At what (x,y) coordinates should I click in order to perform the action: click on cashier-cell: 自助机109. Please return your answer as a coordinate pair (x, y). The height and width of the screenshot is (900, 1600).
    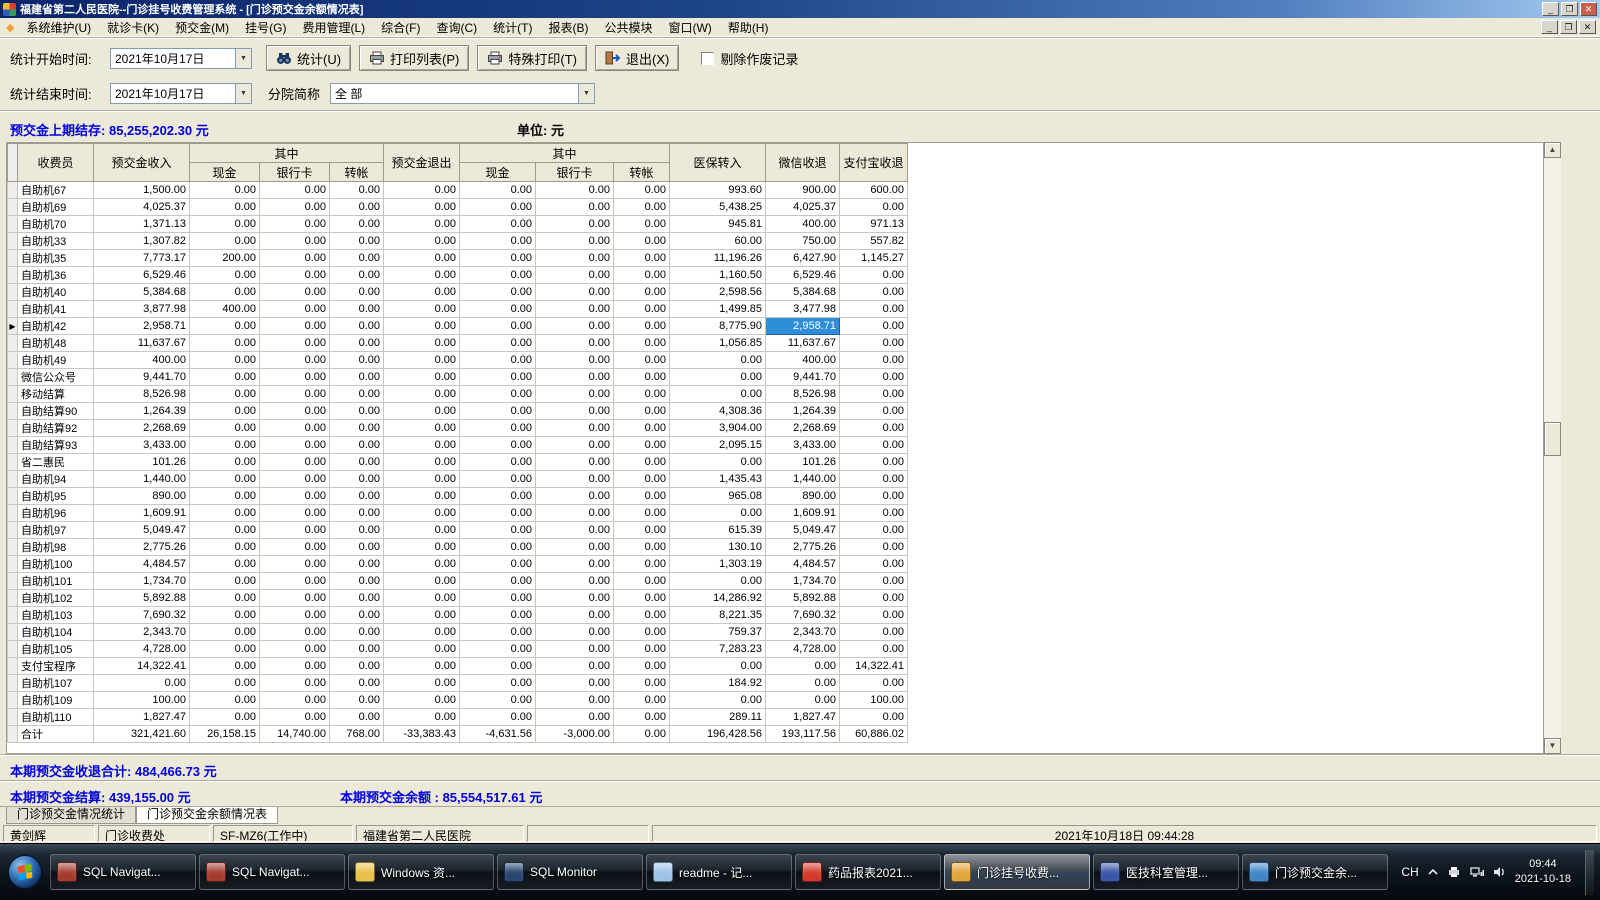
    Looking at the image, I should click on (55, 700).